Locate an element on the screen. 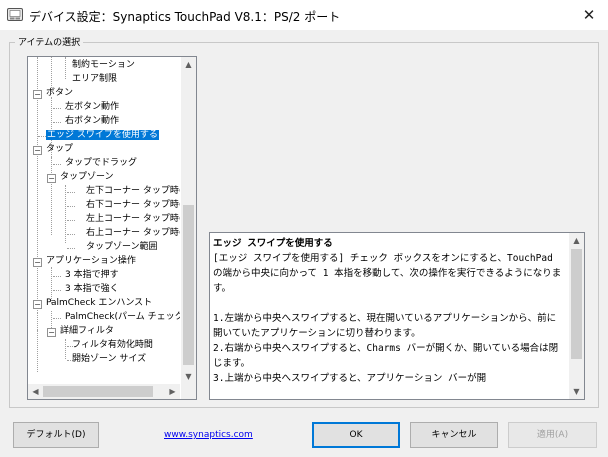 Image resolution: width=608 pixels, height=457 pixels. collapse-toggle-palmcheck: − is located at coordinates (37, 304).